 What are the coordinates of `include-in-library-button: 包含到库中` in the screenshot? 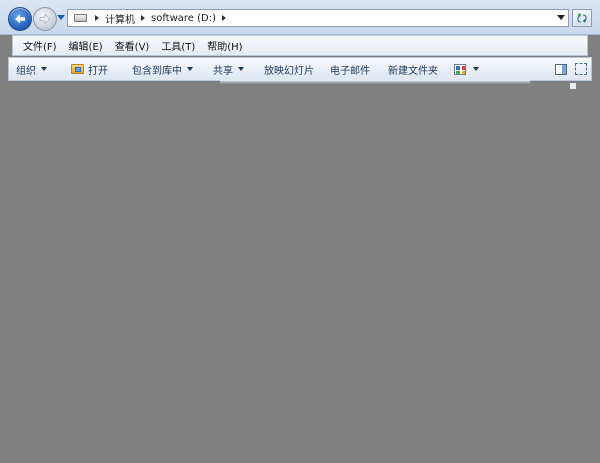 It's located at (162, 69).